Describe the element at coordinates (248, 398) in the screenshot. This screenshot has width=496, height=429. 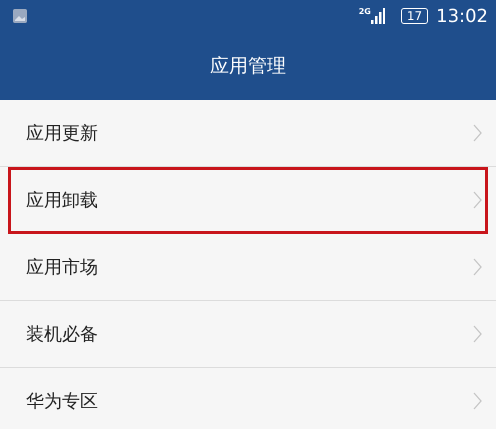
I see `list-item: 华为专区` at that location.